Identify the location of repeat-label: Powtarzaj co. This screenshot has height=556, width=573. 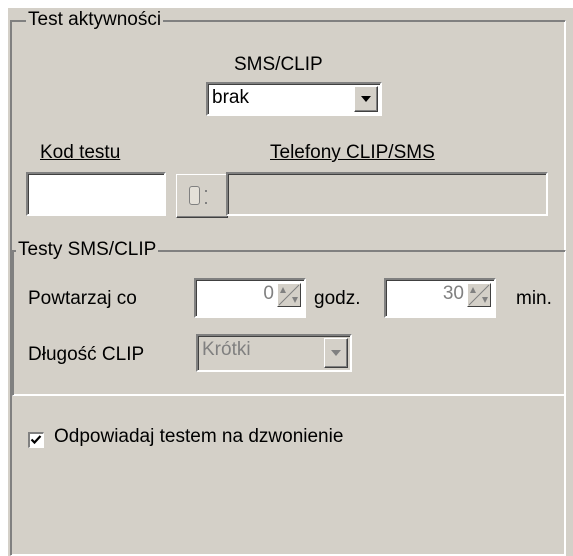
(82, 298).